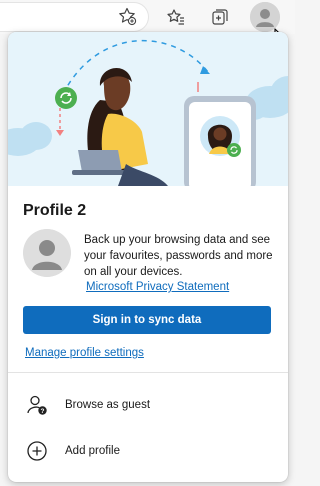  Describe the element at coordinates (74, 17) in the screenshot. I see `address-bar` at that location.